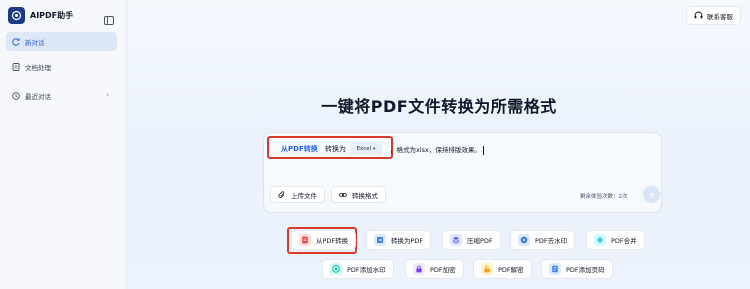  I want to click on remaining-count: 剩余体验次数：2次, so click(604, 197).